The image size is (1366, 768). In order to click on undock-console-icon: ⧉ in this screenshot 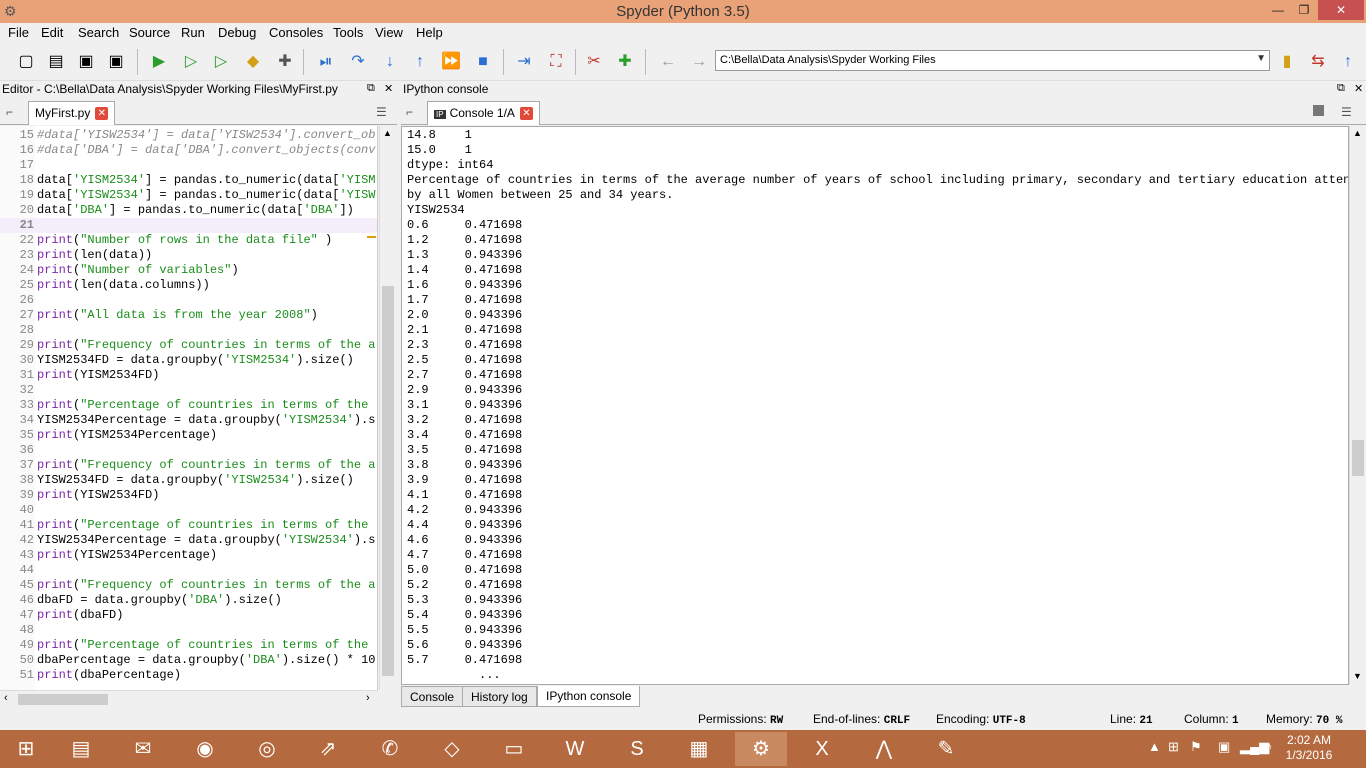, I will do `click(1341, 88)`.